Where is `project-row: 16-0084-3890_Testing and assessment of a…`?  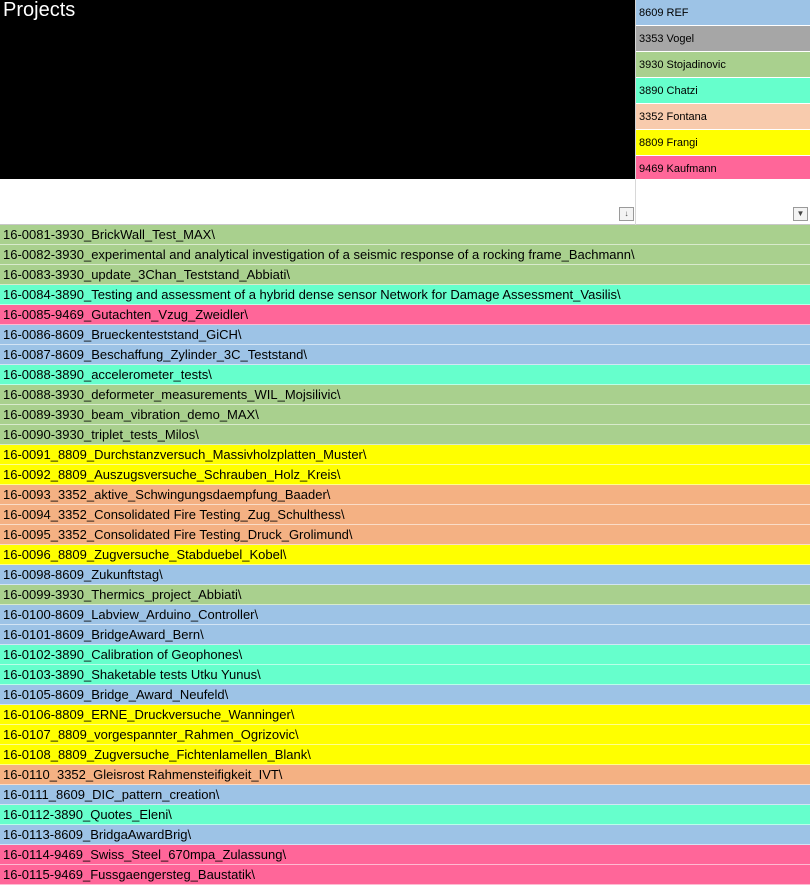
project-row: 16-0084-3890_Testing and assessment of a… is located at coordinates (405, 295).